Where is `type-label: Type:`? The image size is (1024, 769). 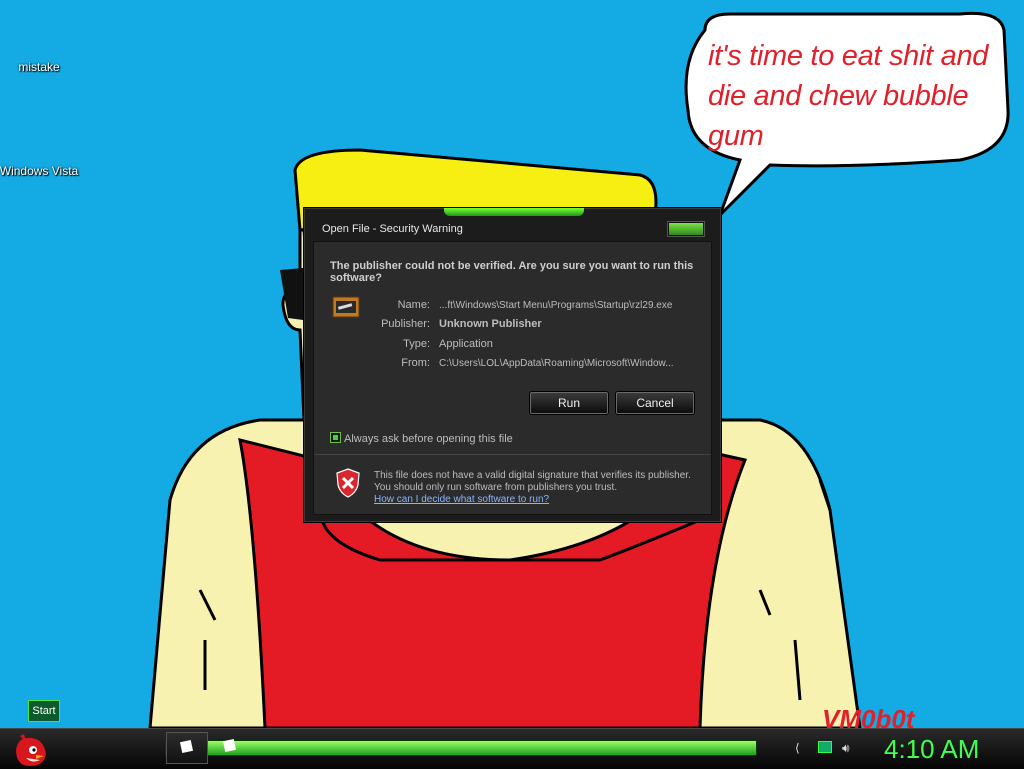
type-label: Type: is located at coordinates (416, 344).